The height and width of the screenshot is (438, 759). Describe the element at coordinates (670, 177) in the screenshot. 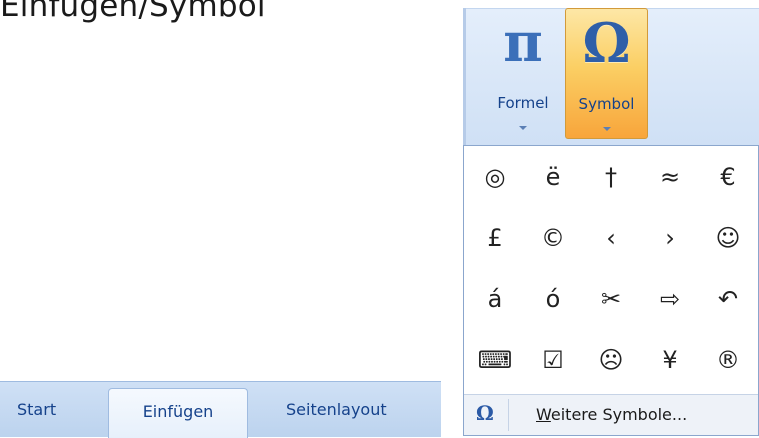

I see `symbol-cell: ≈` at that location.